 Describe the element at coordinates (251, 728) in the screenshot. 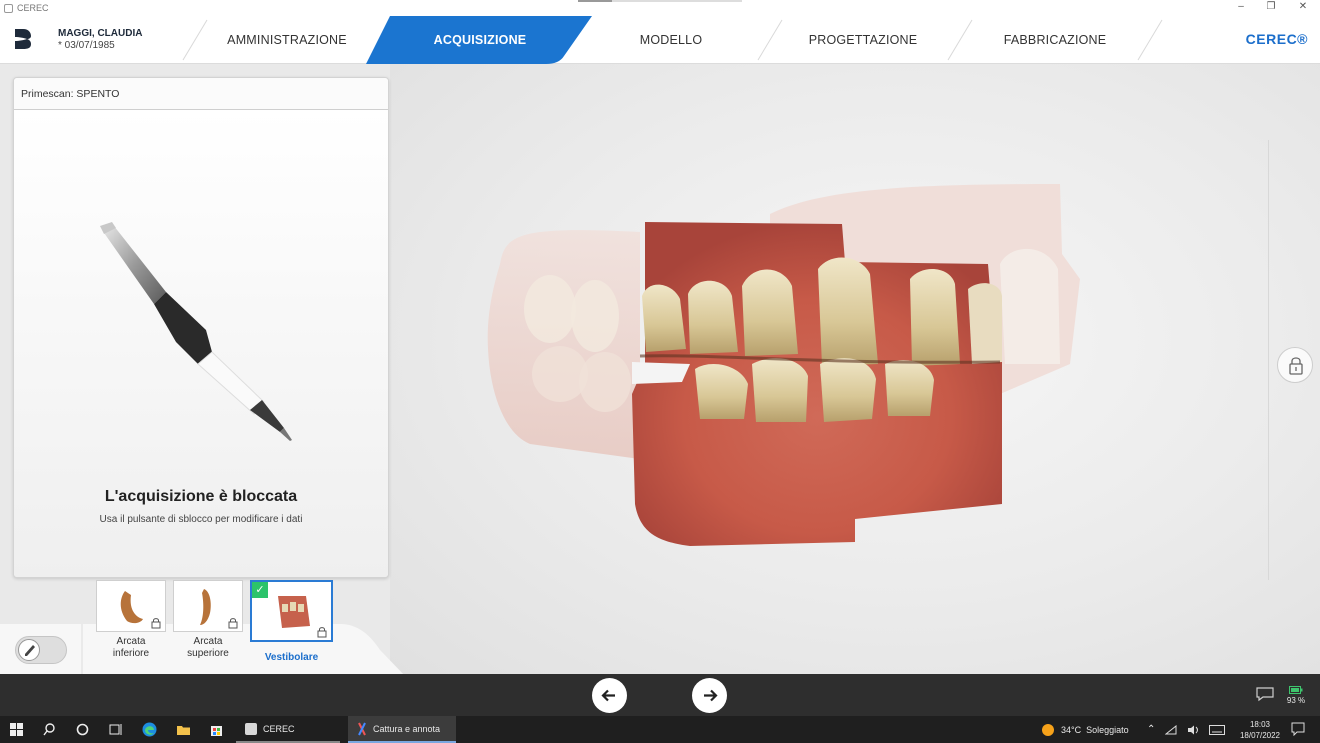

I see `cerec-app-icon` at that location.